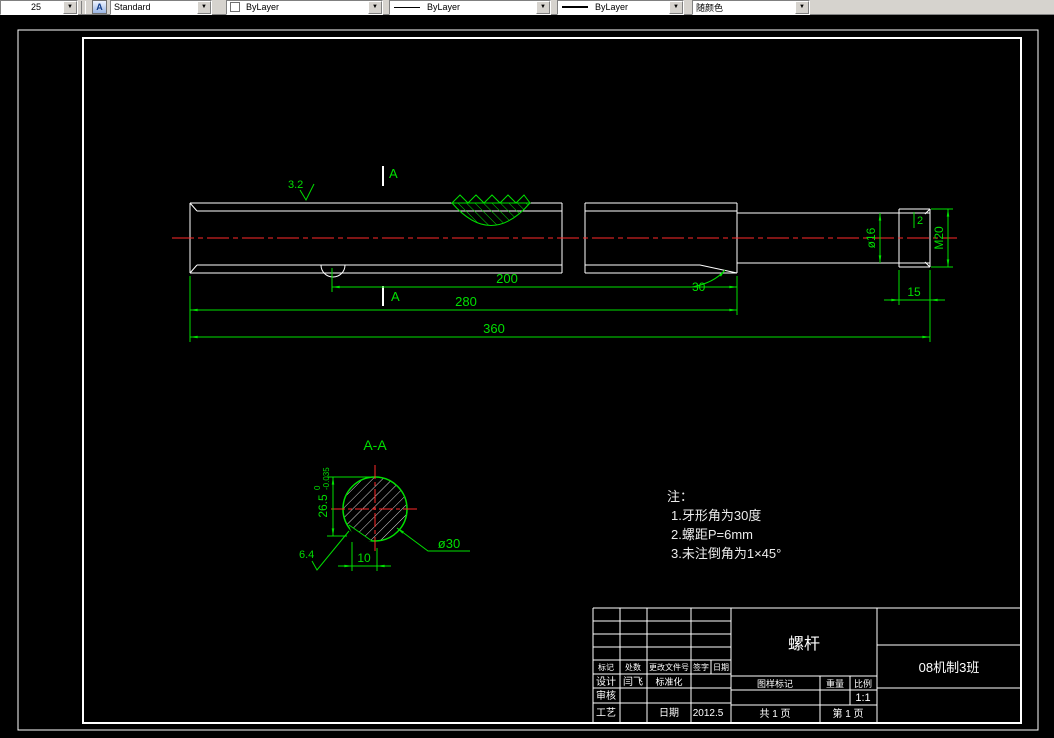  Describe the element at coordinates (323, 506) in the screenshot. I see `dim-265-label: 26.5` at that location.